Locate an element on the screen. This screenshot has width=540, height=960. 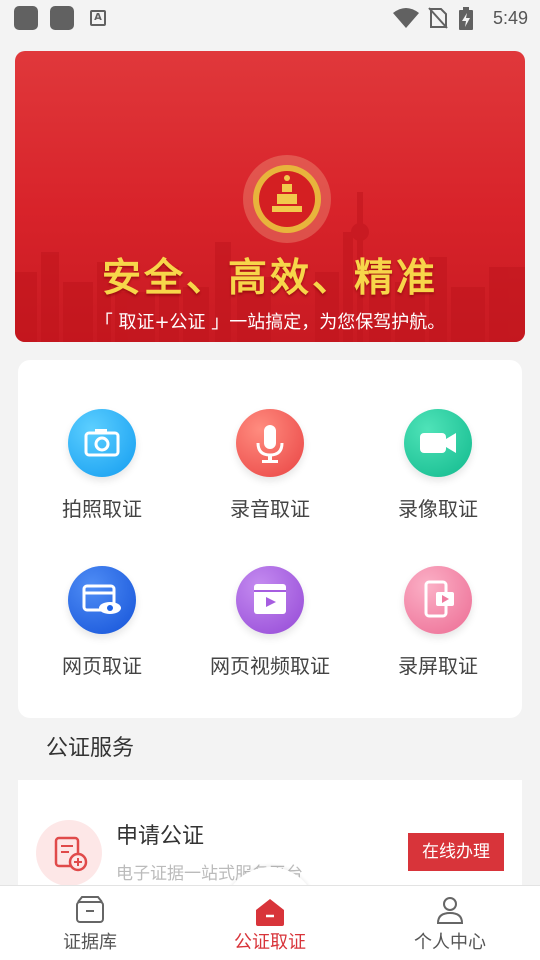
webpage-eye-icon is located at coordinates (102, 600).